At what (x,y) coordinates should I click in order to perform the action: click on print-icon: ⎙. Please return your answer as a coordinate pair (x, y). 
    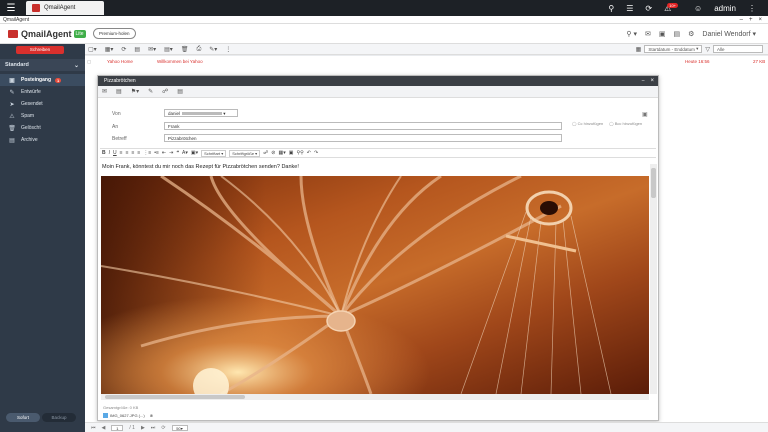
    Looking at the image, I should click on (198, 49).